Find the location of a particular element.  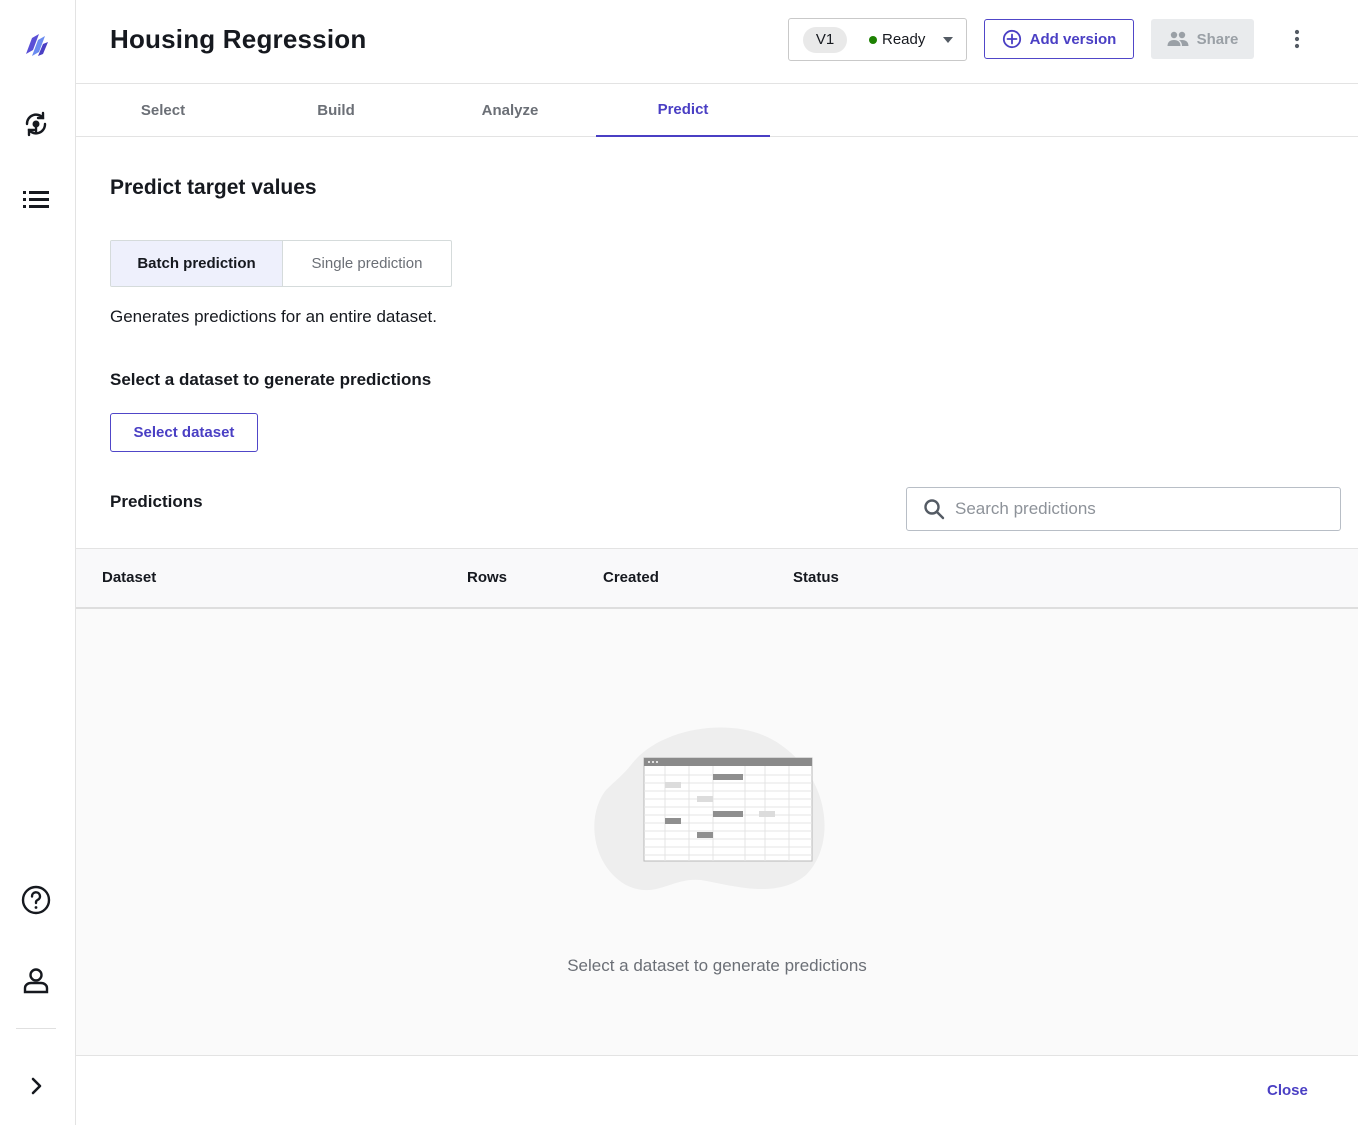

status-dot-icon is located at coordinates (873, 39).